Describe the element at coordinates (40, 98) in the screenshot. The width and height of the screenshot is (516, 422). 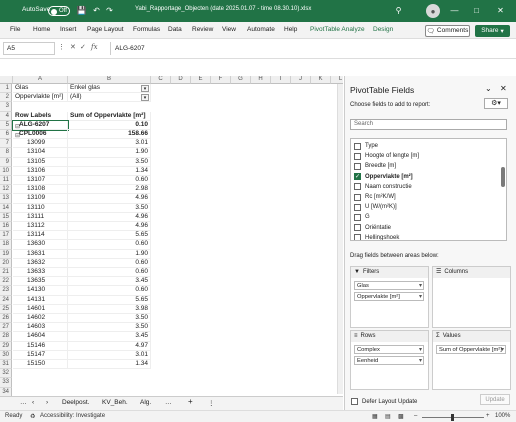
I see `filter-label-oppervlakte: Oppervlakte [m²]` at that location.